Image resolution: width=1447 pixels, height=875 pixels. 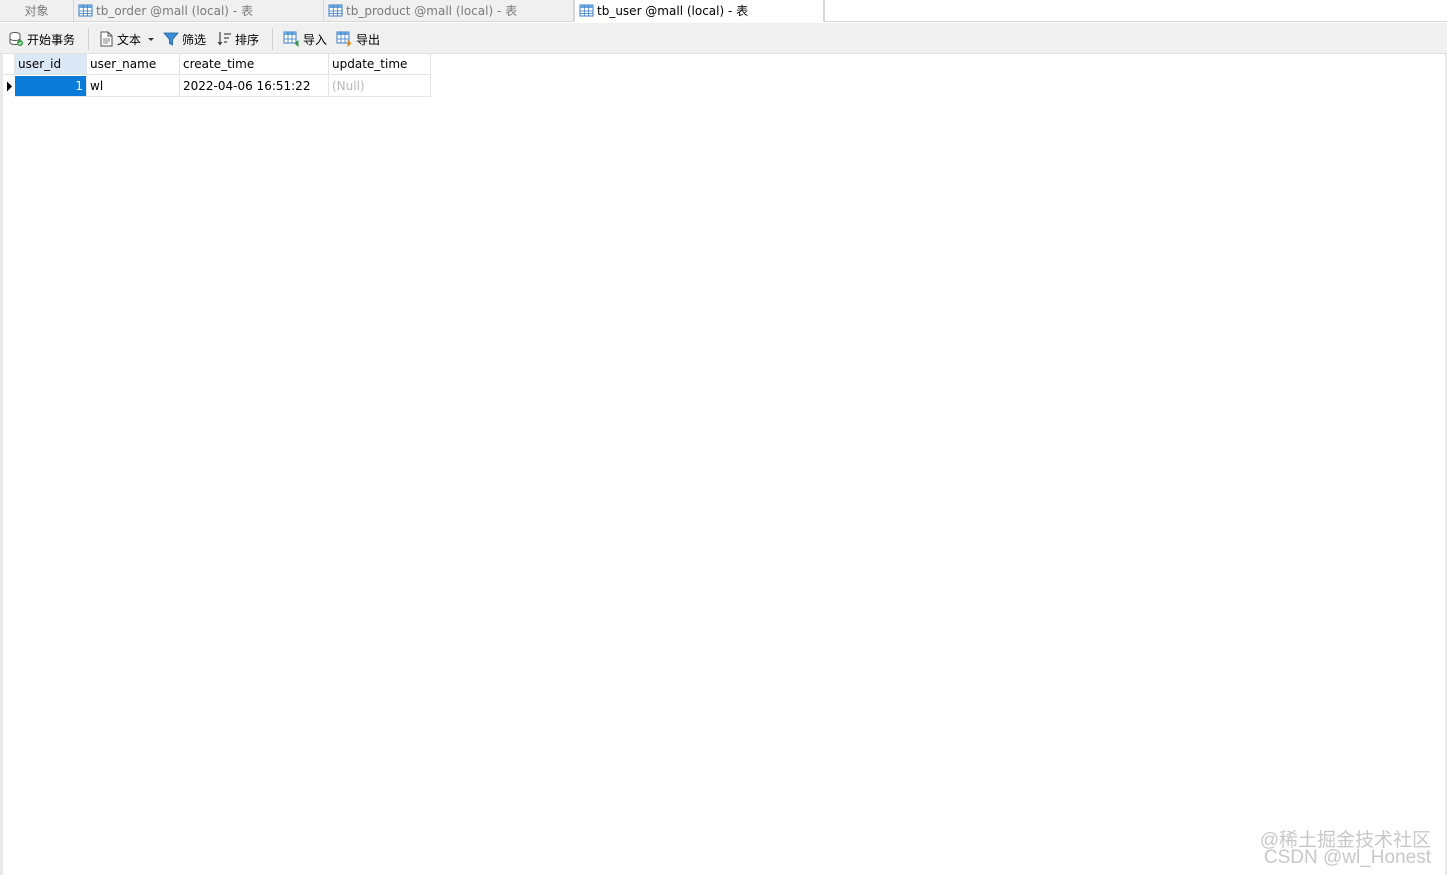 What do you see at coordinates (174, 11) in the screenshot?
I see `tab-label: tb_order @mall (local) - 表` at bounding box center [174, 11].